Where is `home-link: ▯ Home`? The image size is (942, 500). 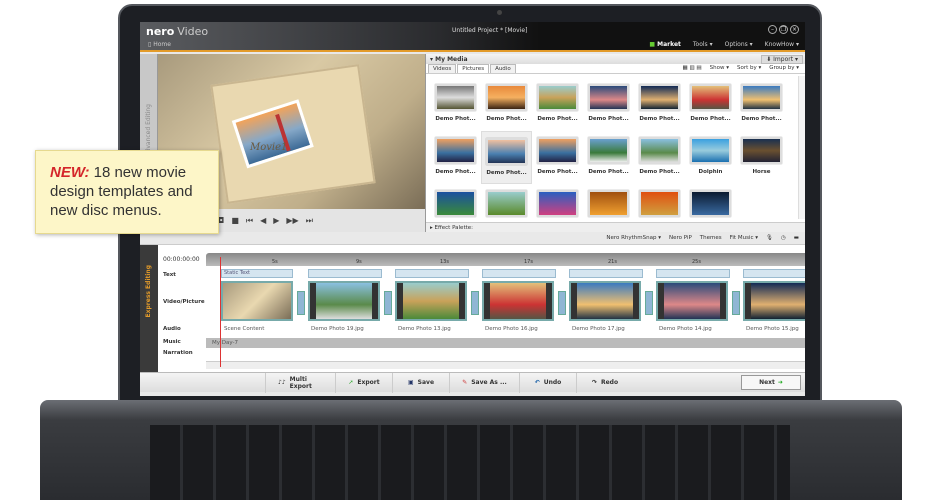 home-link: ▯ Home is located at coordinates (159, 44).